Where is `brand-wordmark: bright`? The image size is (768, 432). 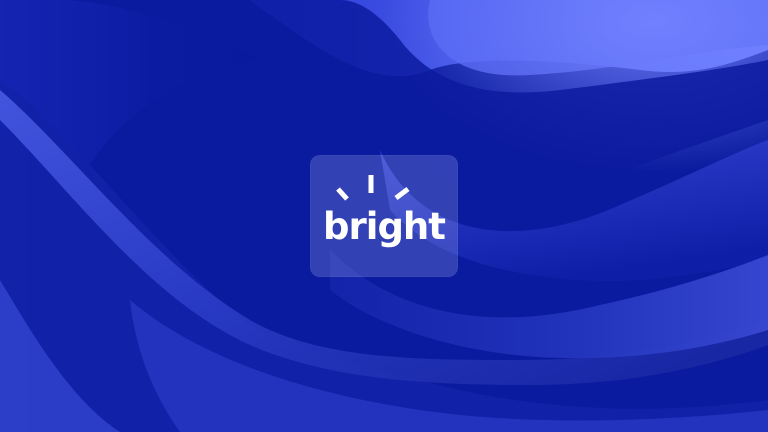 brand-wordmark: bright is located at coordinates (384, 226).